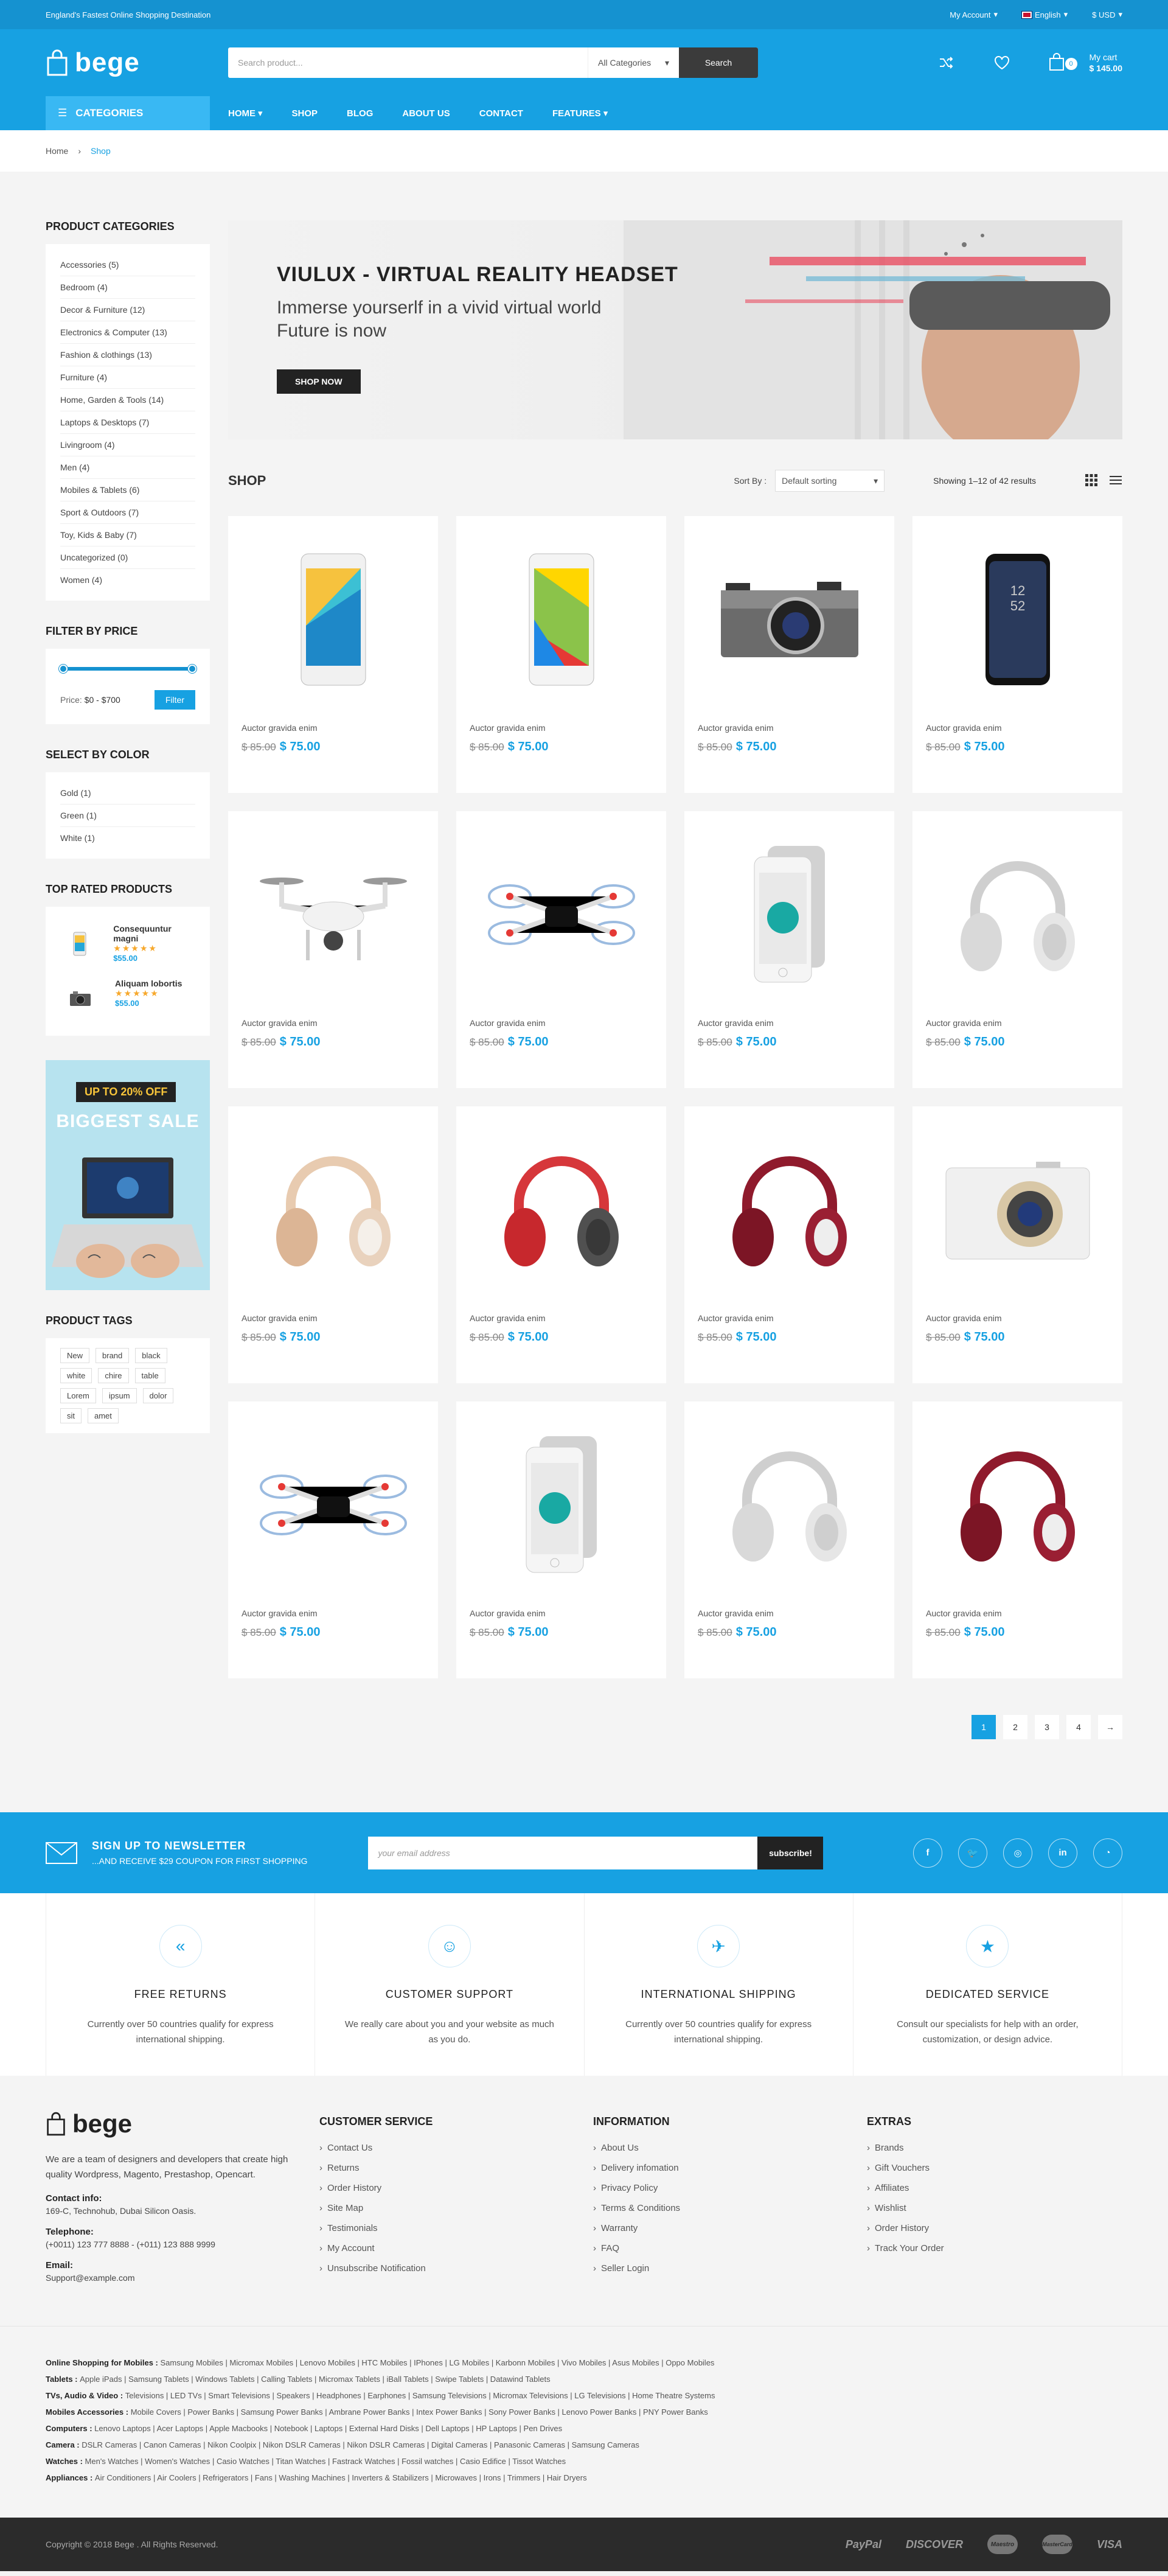  Describe the element at coordinates (127, 669) in the screenshot. I see `price-slider` at that location.